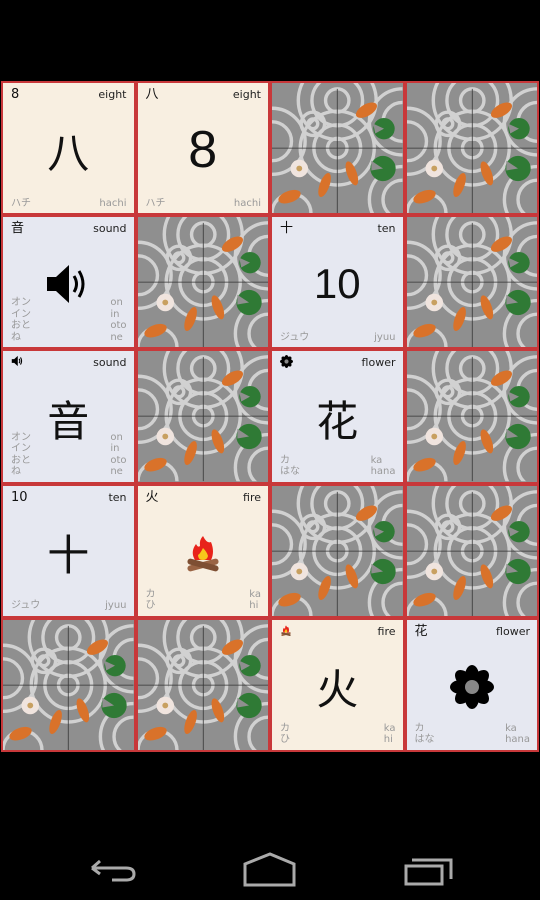  I want to click on card-sound-icon: 音 sound オン イン おとね on in oto ne, so click(68, 282).